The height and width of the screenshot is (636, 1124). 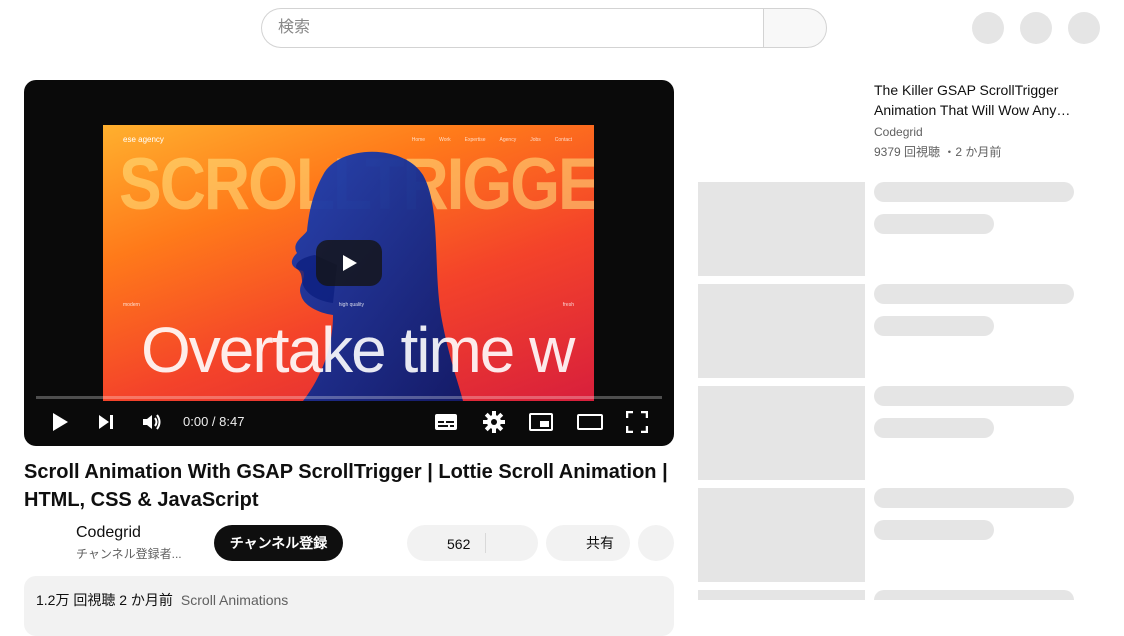 I want to click on volume-icon, so click(x=152, y=422).